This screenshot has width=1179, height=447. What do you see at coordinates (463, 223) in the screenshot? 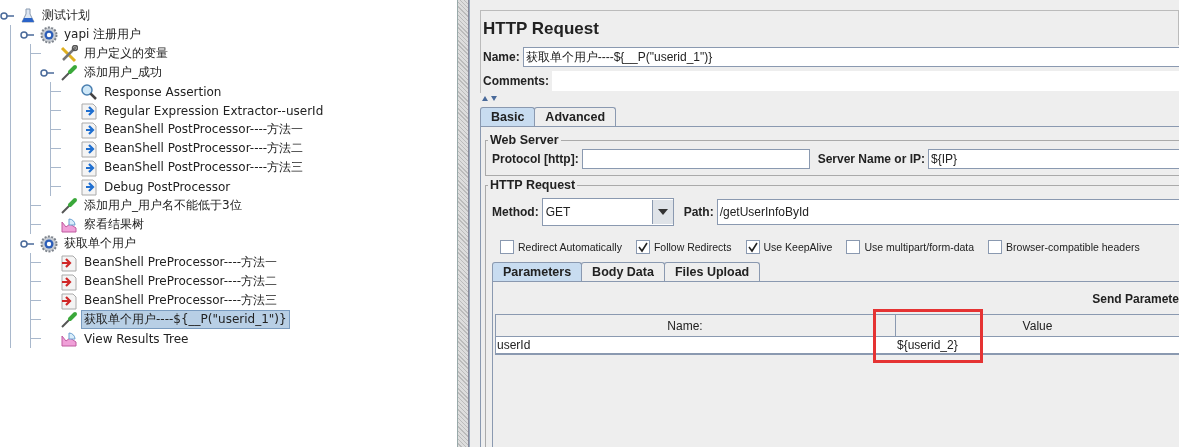
I see `splitter-bar` at bounding box center [463, 223].